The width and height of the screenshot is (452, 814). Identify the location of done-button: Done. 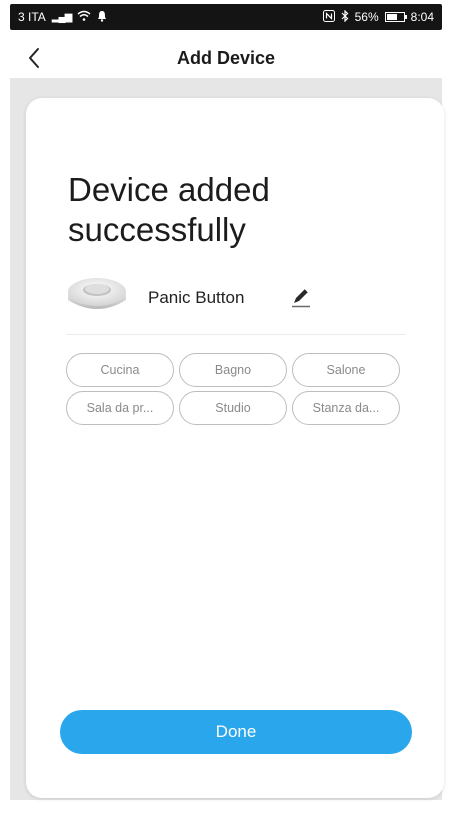
(236, 732).